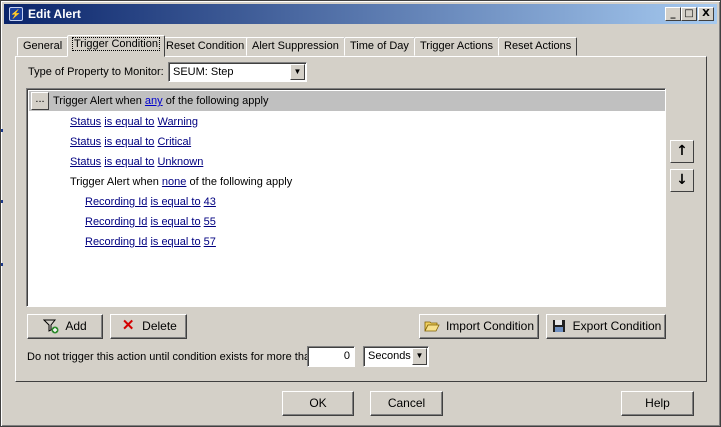 This screenshot has height=427, width=721. Describe the element at coordinates (54, 14) in the screenshot. I see `window-title: Edit Alert` at that location.